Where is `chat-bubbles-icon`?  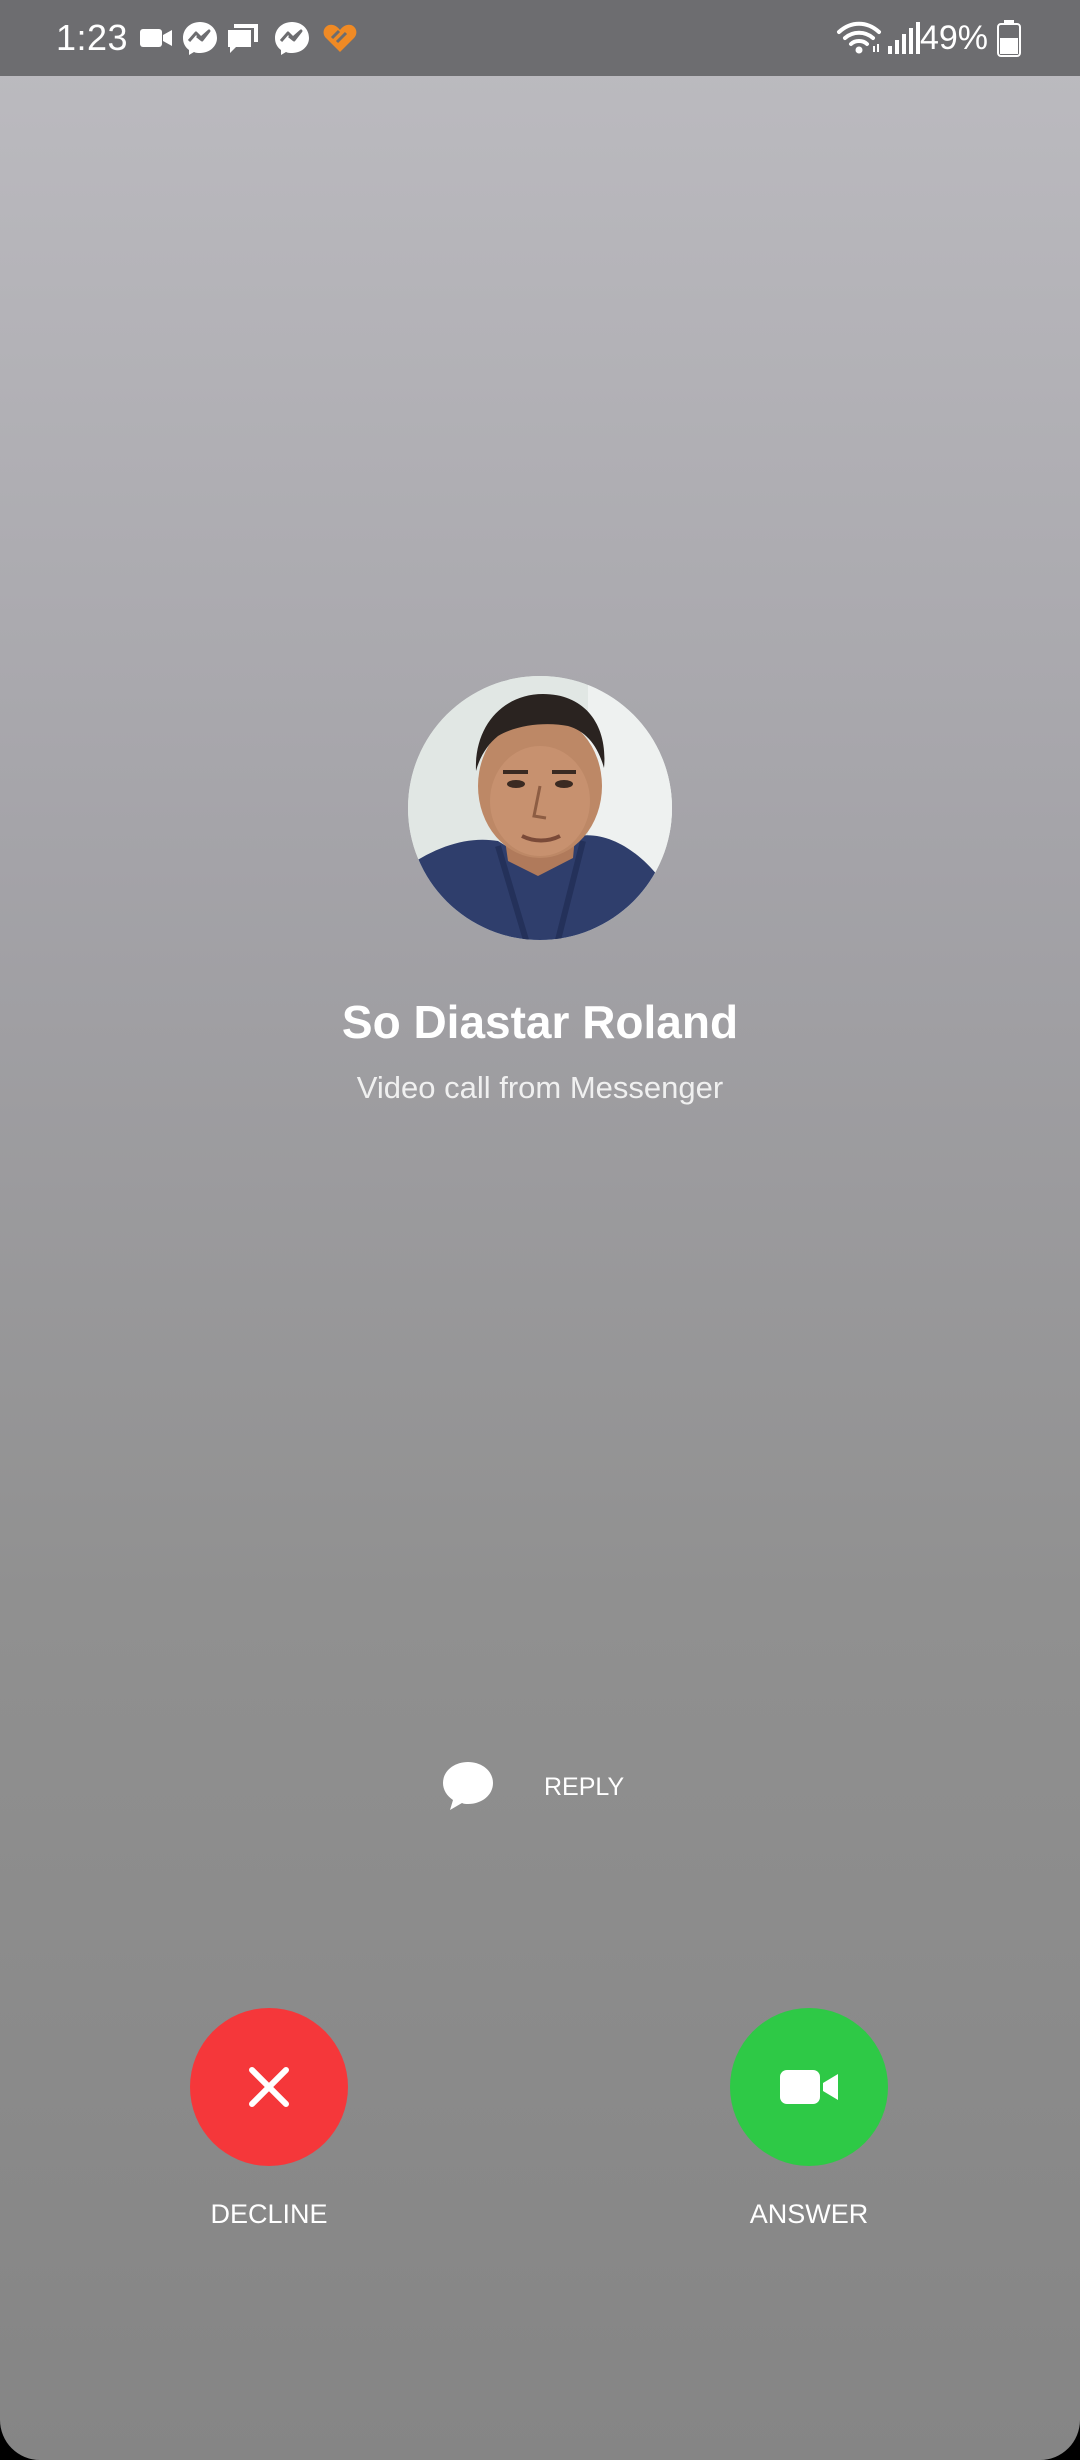 chat-bubbles-icon is located at coordinates (243, 38).